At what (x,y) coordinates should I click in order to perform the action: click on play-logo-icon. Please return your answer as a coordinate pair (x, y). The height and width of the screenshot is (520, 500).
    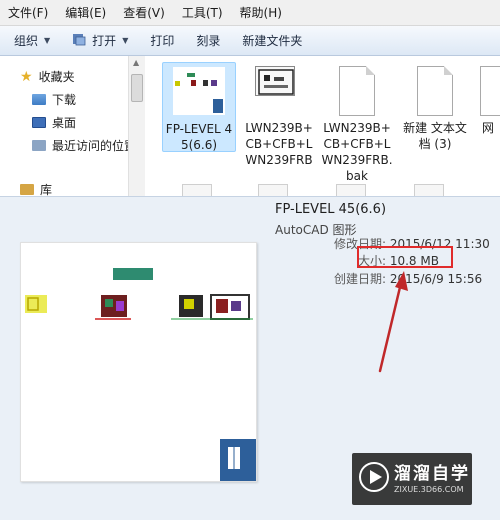
    Looking at the image, I should click on (374, 477).